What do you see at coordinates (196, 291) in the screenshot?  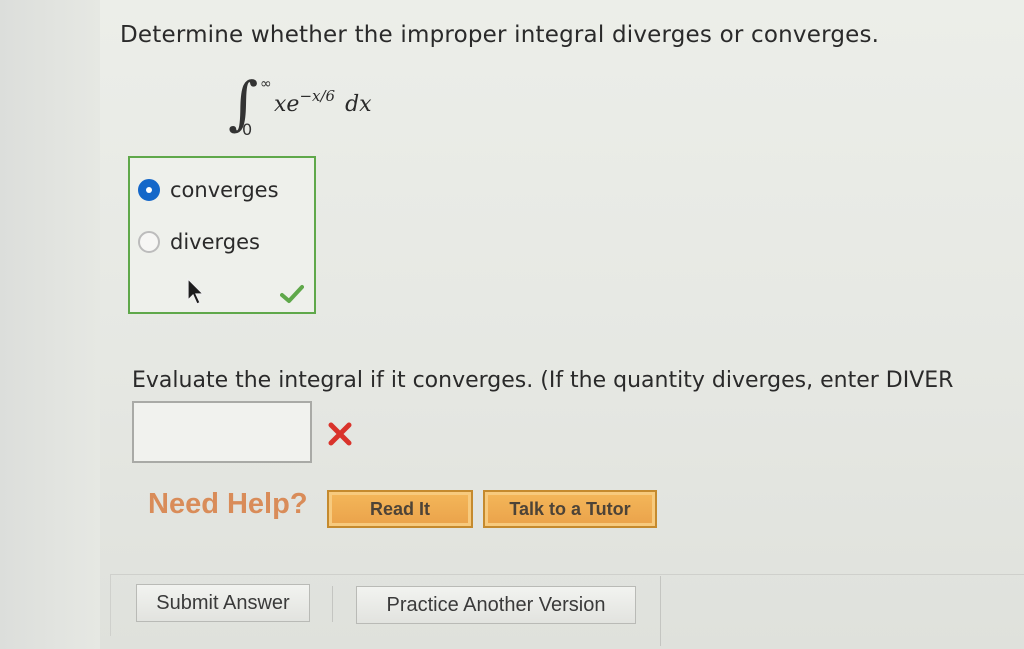 I see `mouse-pointer-icon` at bounding box center [196, 291].